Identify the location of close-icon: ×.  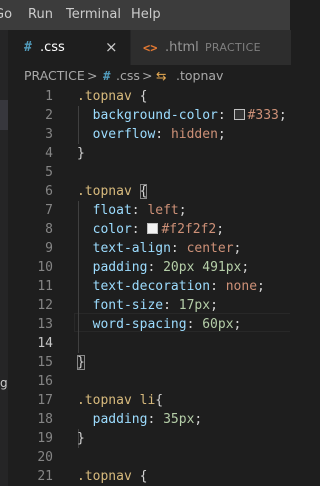
(111, 47).